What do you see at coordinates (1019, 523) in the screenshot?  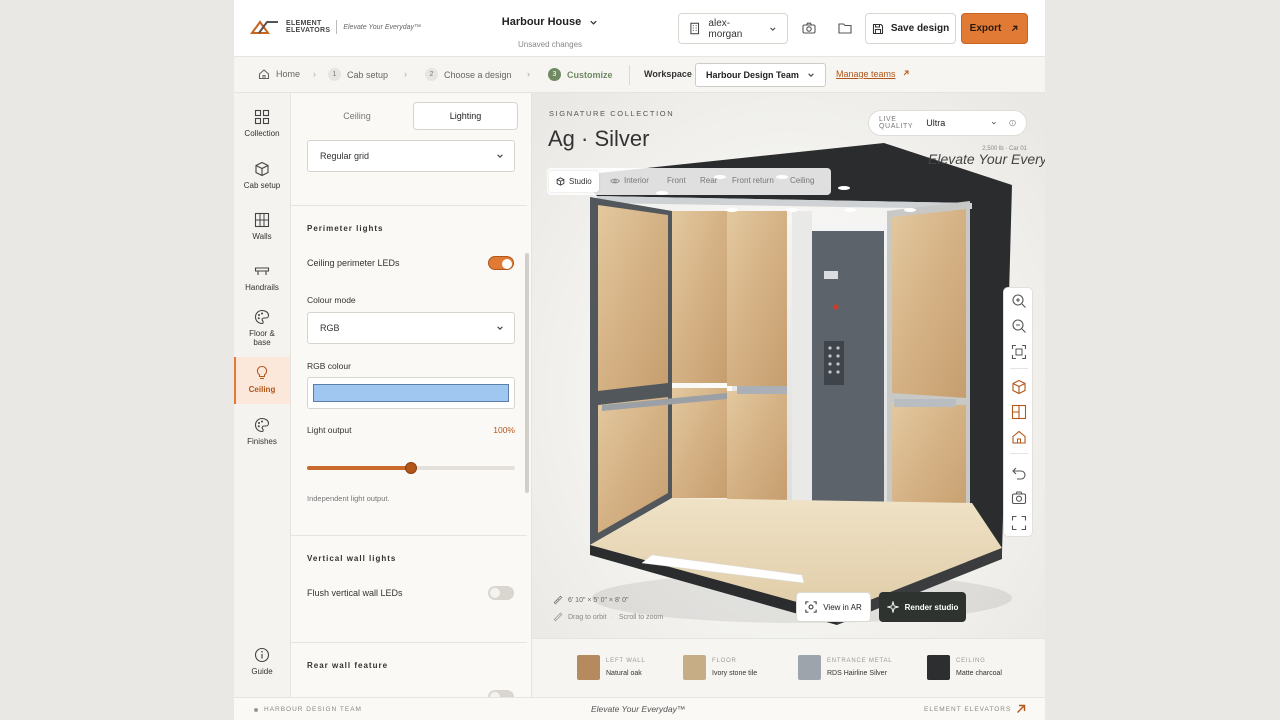 I see `fullscreen-icon` at bounding box center [1019, 523].